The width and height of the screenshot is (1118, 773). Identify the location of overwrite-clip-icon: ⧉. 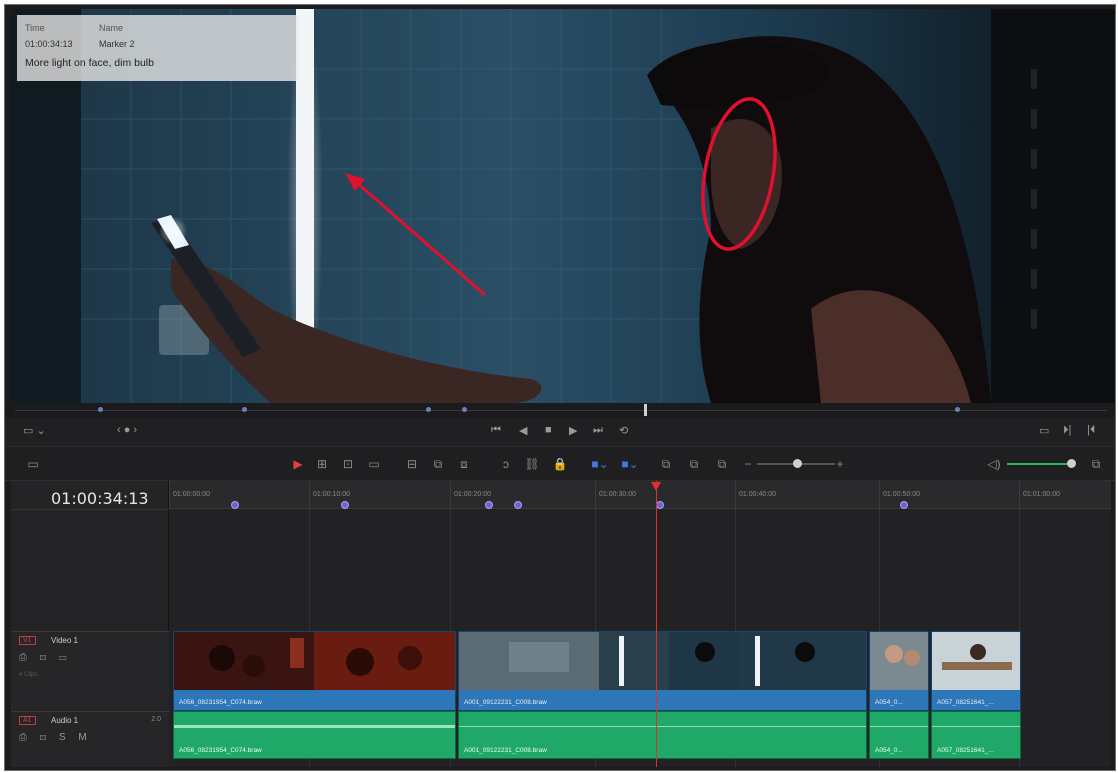
(438, 464).